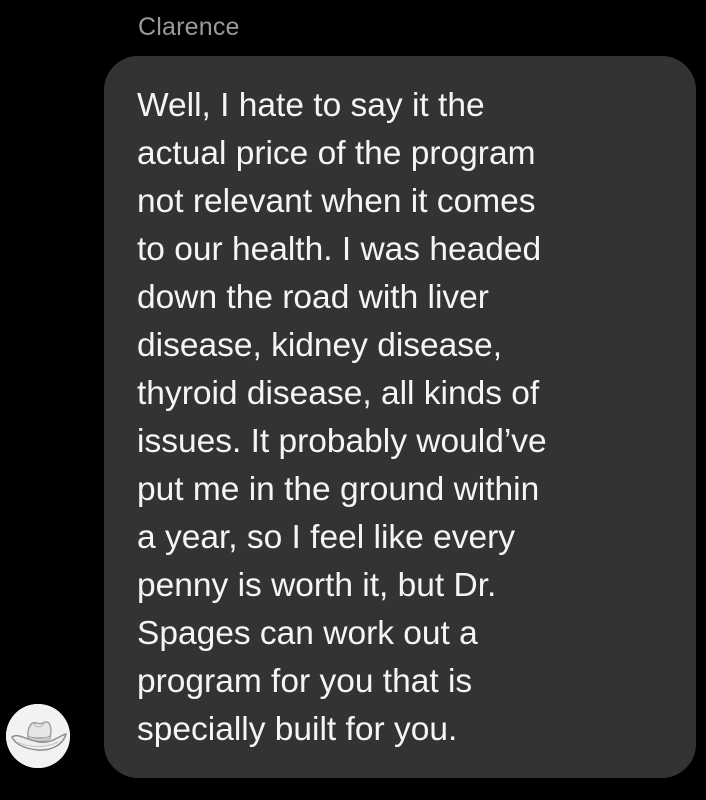 The width and height of the screenshot is (706, 800). I want to click on message-line: Well, I hate to say it the, so click(311, 105).